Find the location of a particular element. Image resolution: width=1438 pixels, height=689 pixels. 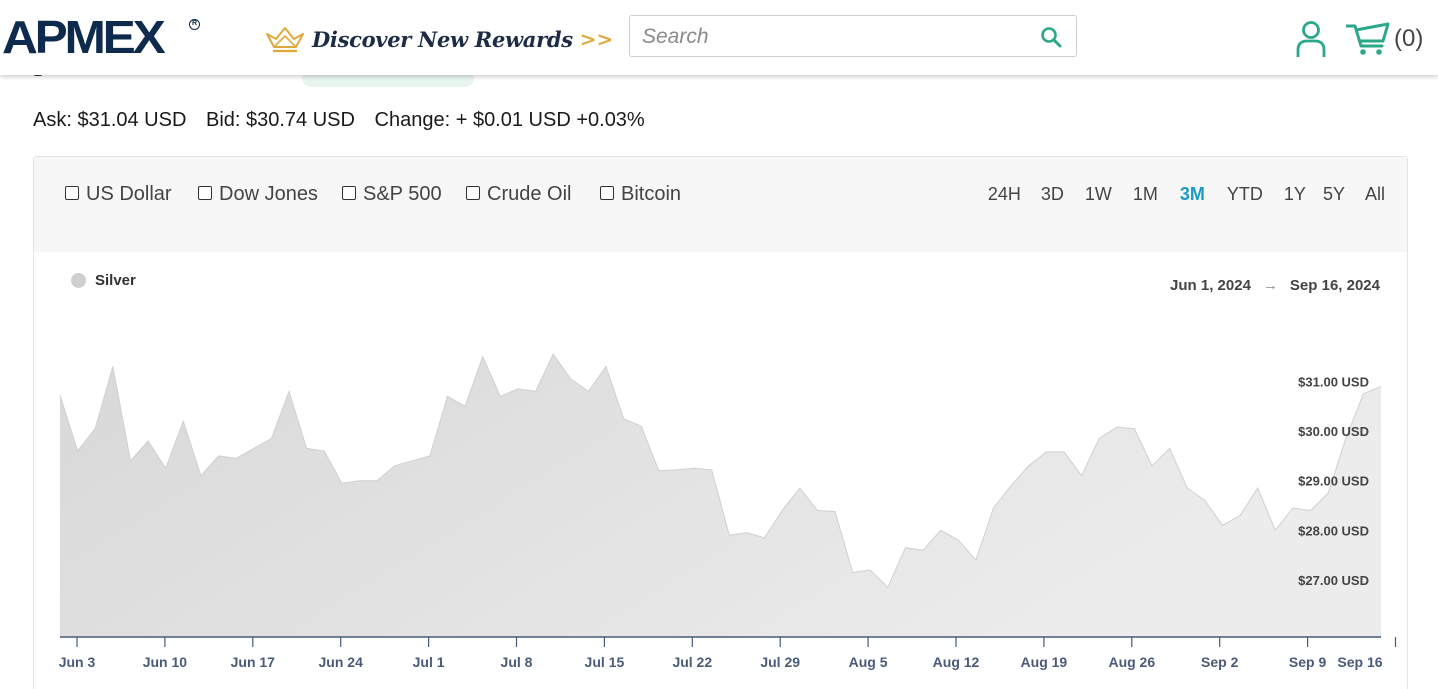

y-tick-label: $29.00 USD is located at coordinates (1333, 481).